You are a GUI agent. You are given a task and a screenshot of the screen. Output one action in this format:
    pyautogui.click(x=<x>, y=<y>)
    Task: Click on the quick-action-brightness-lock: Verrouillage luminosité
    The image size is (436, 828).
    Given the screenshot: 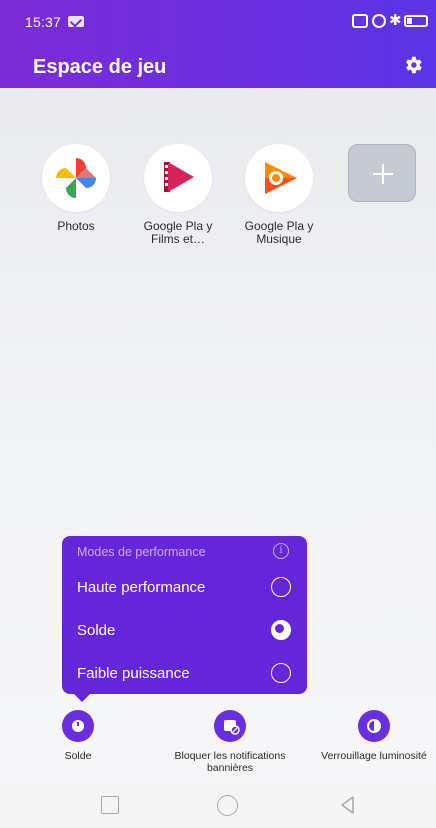 What is the action you would take?
    pyautogui.click(x=374, y=736)
    